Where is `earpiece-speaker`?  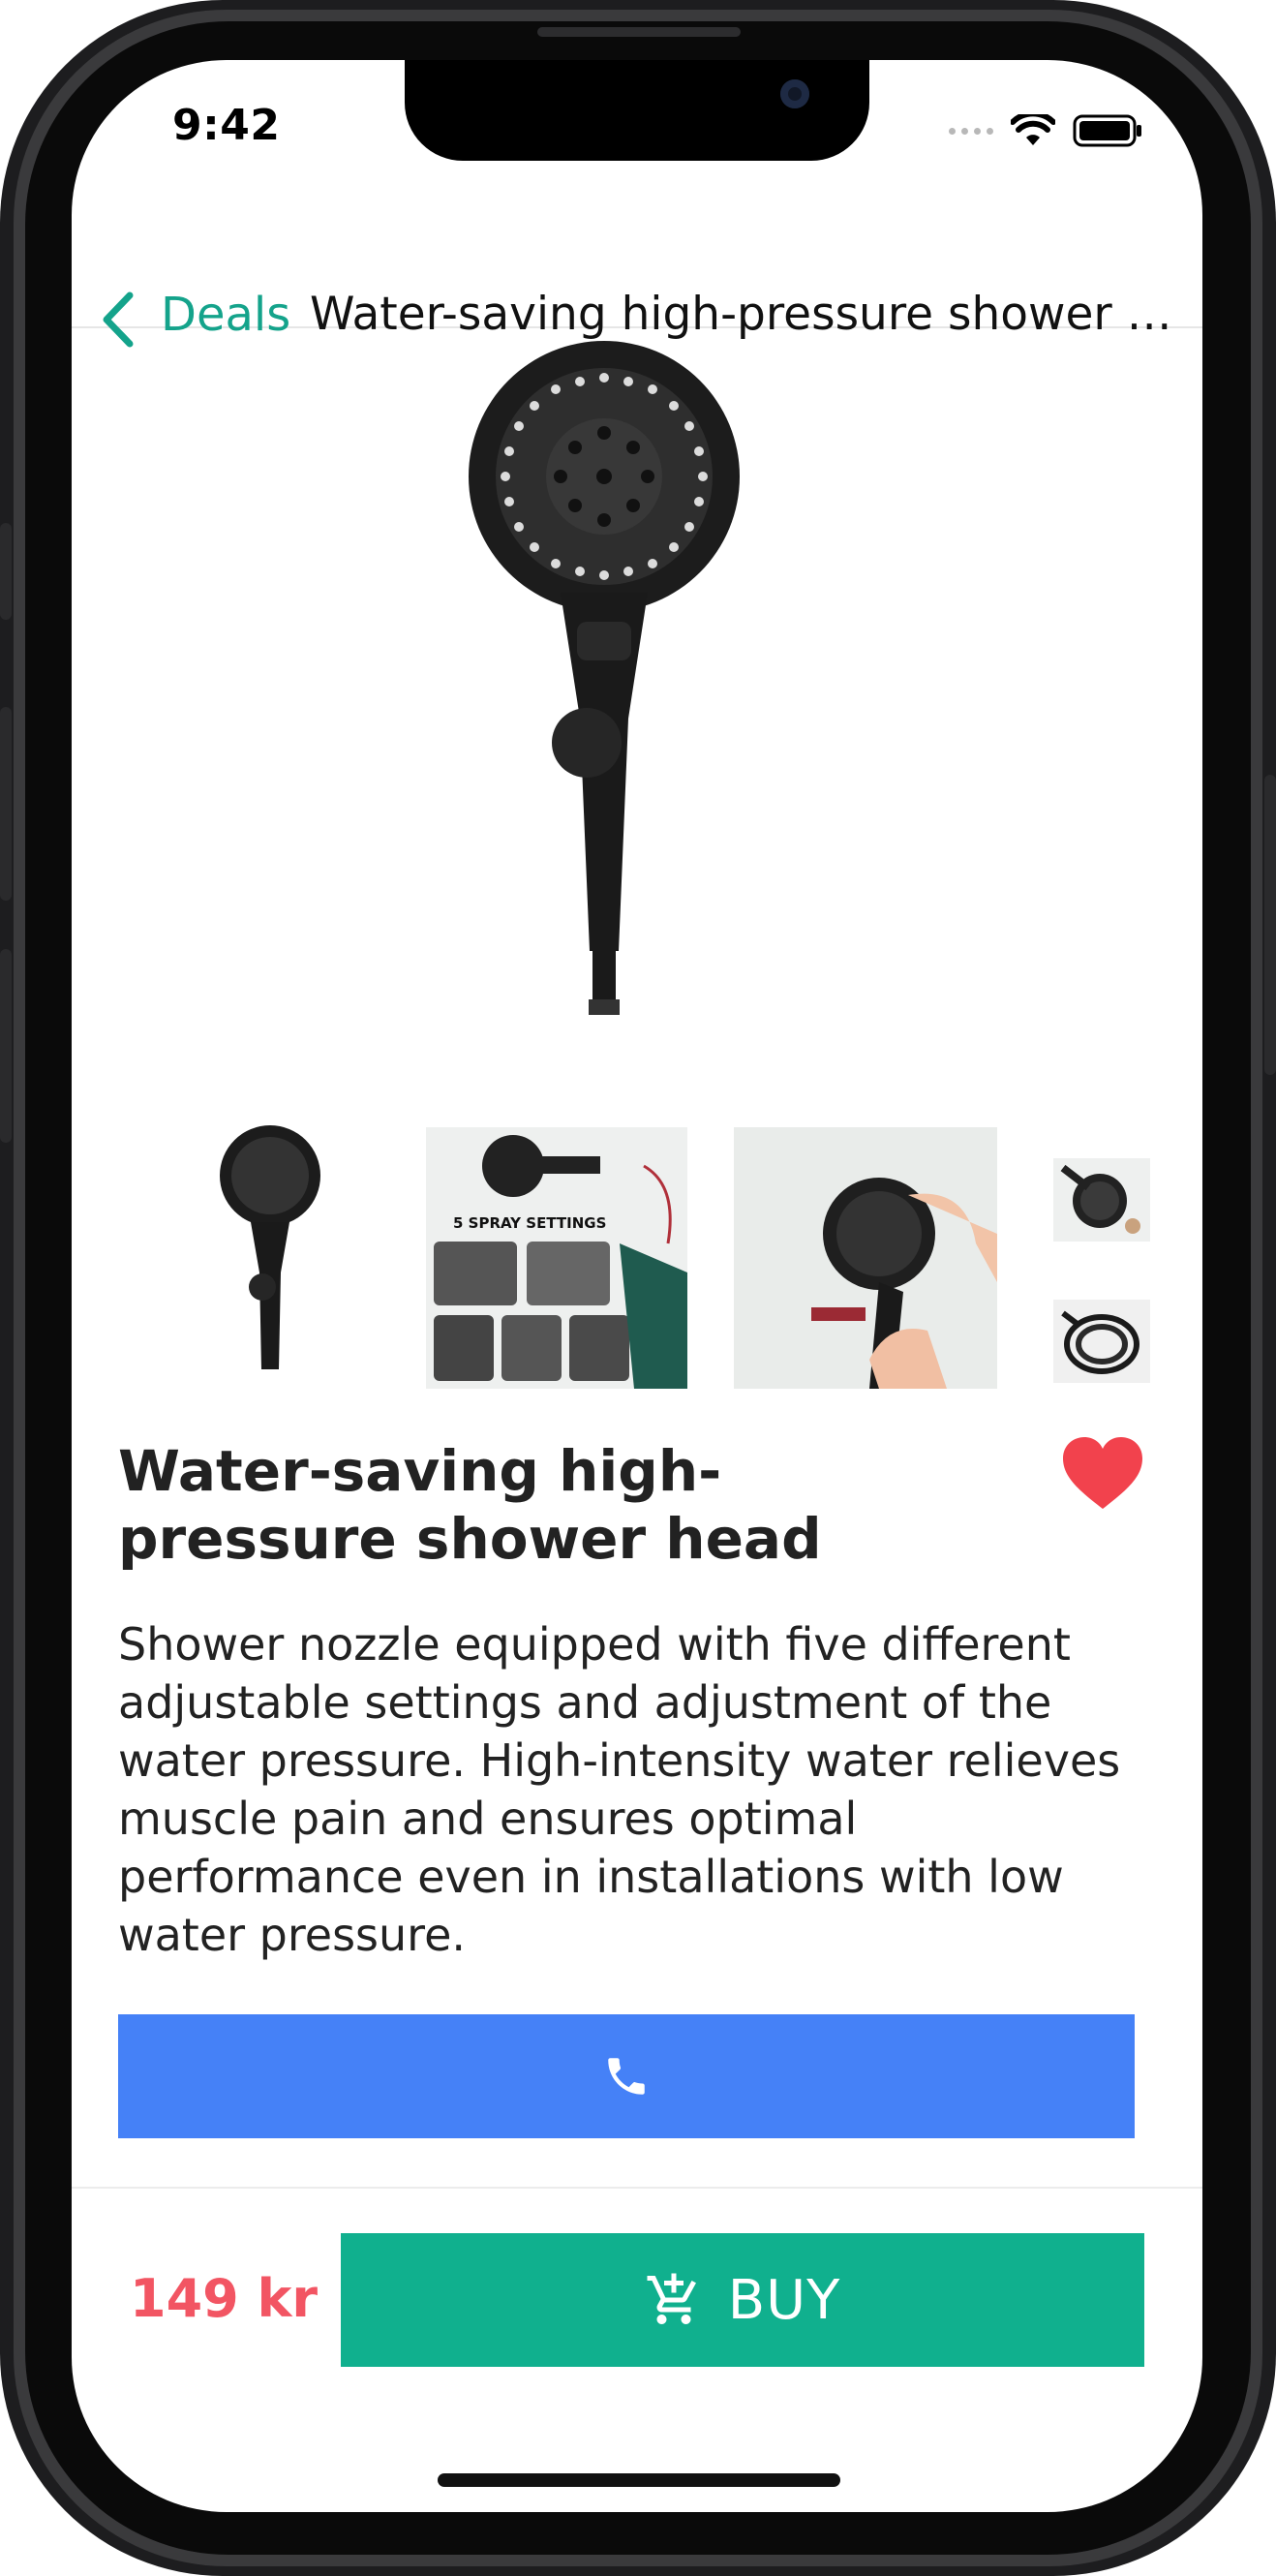
earpiece-speaker is located at coordinates (639, 32).